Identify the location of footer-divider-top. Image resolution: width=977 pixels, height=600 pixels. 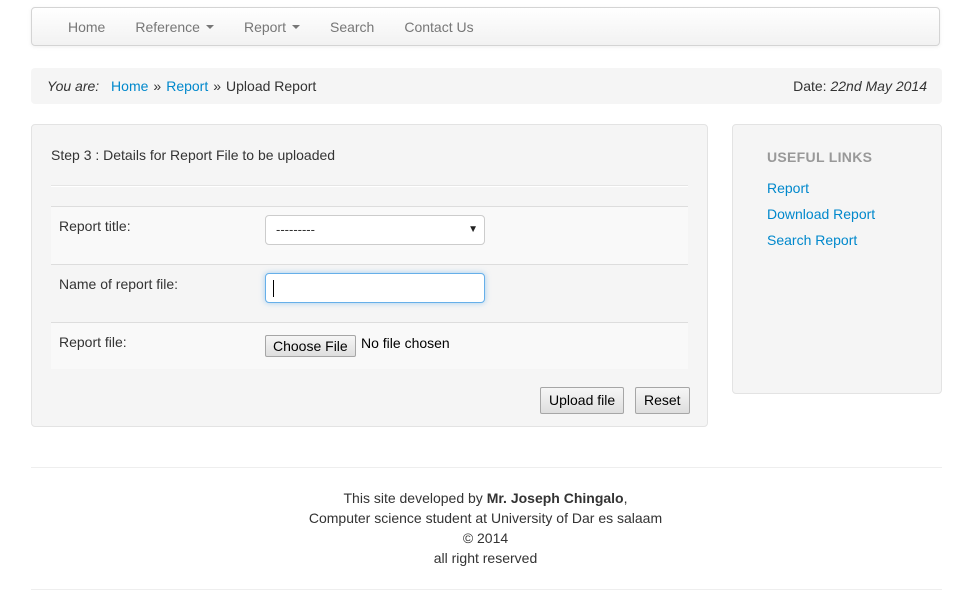
(486, 467).